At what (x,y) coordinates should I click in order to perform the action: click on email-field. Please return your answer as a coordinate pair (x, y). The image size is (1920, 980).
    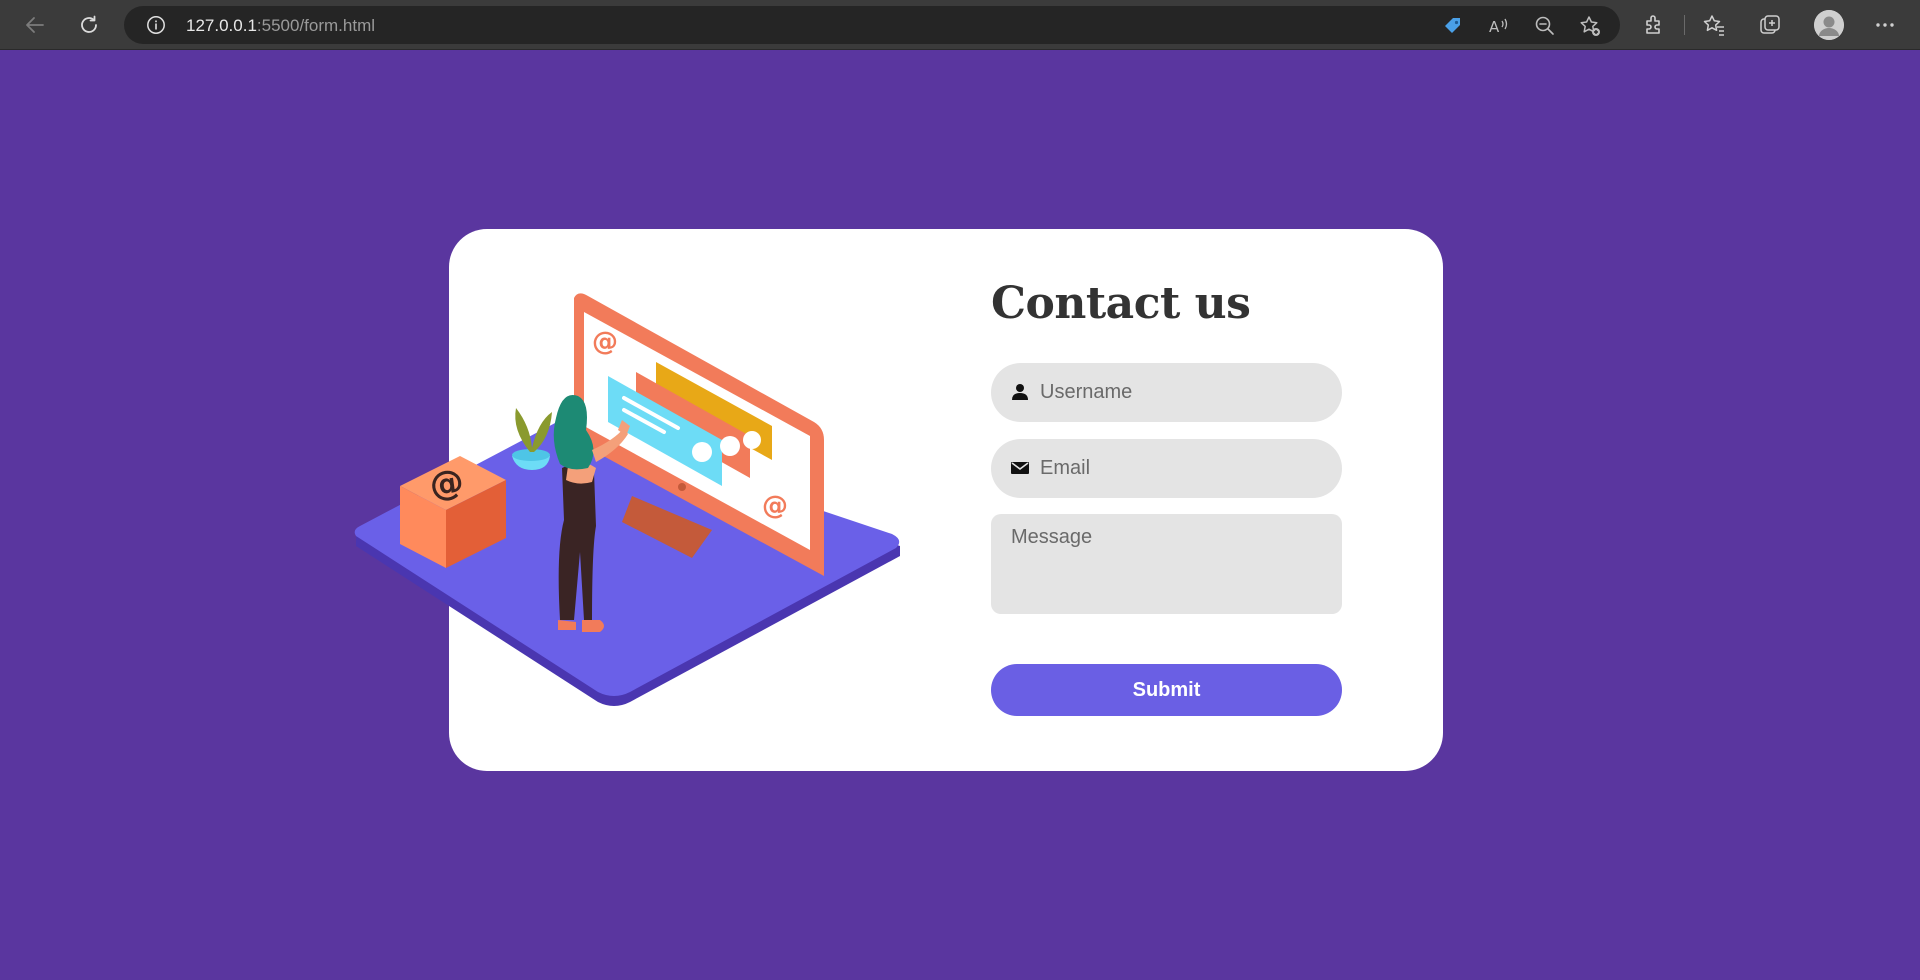
    Looking at the image, I should click on (1166, 468).